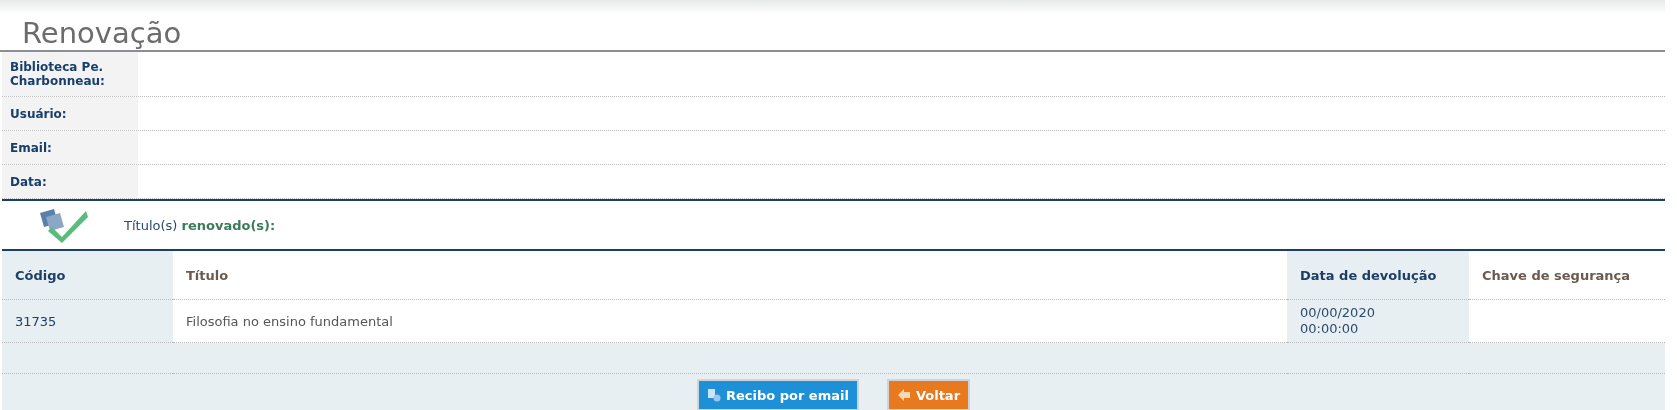 The image size is (1677, 410). What do you see at coordinates (832, 33) in the screenshot?
I see `page-title: Renovação` at bounding box center [832, 33].